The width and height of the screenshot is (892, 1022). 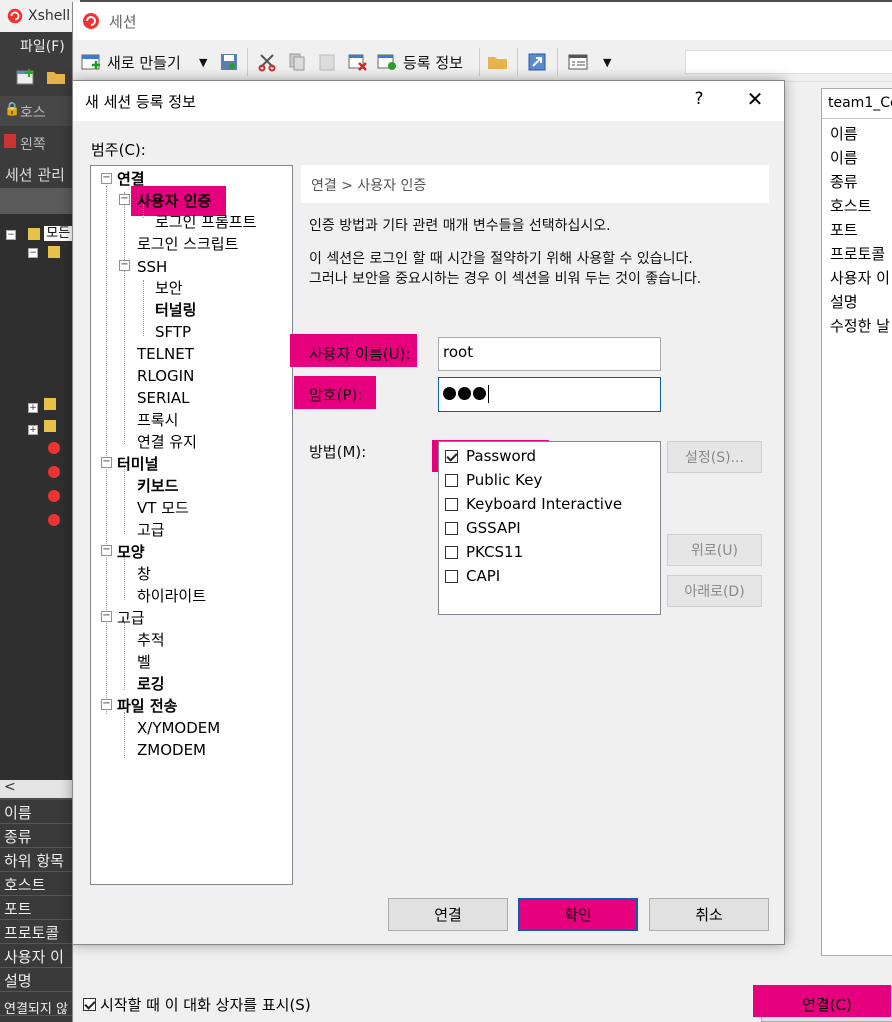 I want to click on save-icon, so click(x=229, y=62).